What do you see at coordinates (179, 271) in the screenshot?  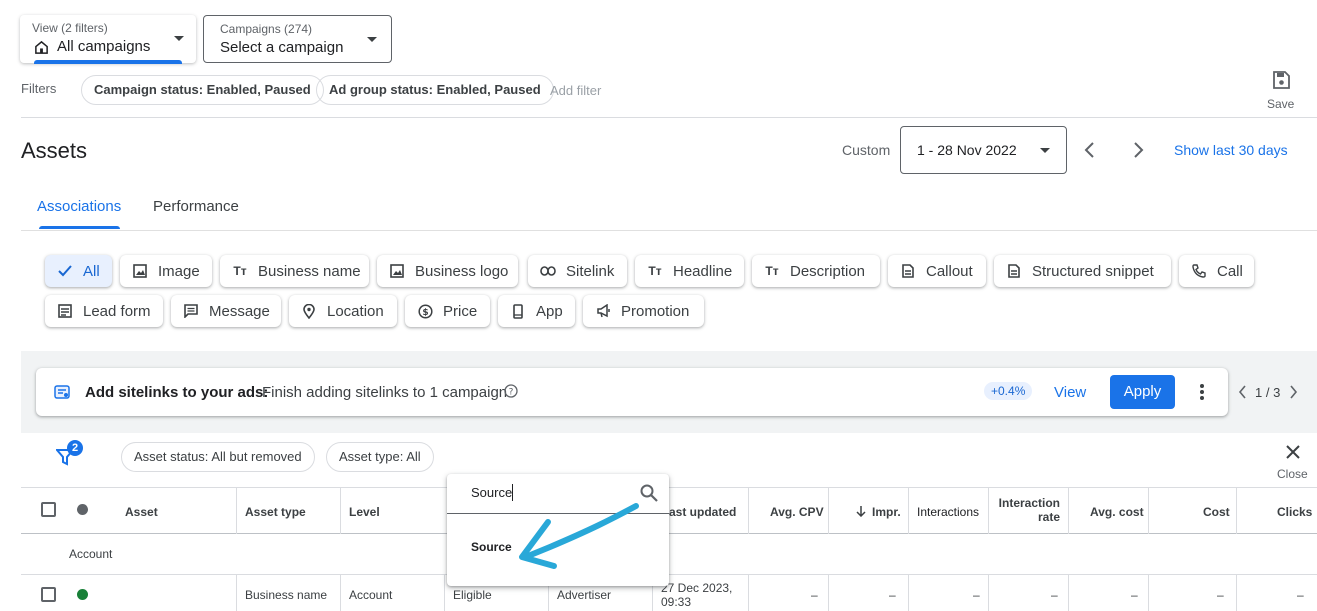 I see `asset-chip-label: Image` at bounding box center [179, 271].